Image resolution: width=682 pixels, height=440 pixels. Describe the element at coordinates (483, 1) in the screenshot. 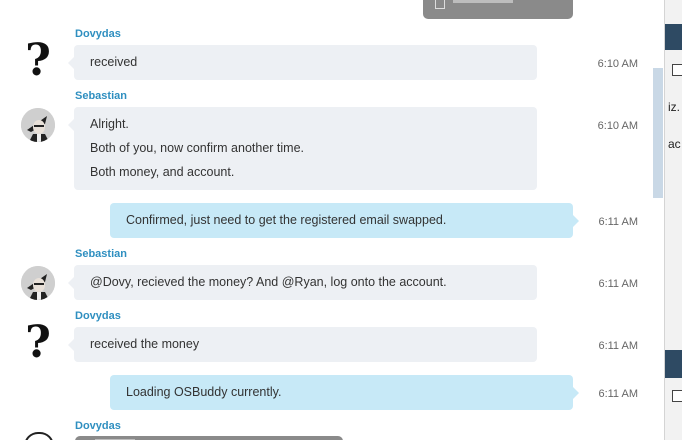

I see `blurred-text` at that location.